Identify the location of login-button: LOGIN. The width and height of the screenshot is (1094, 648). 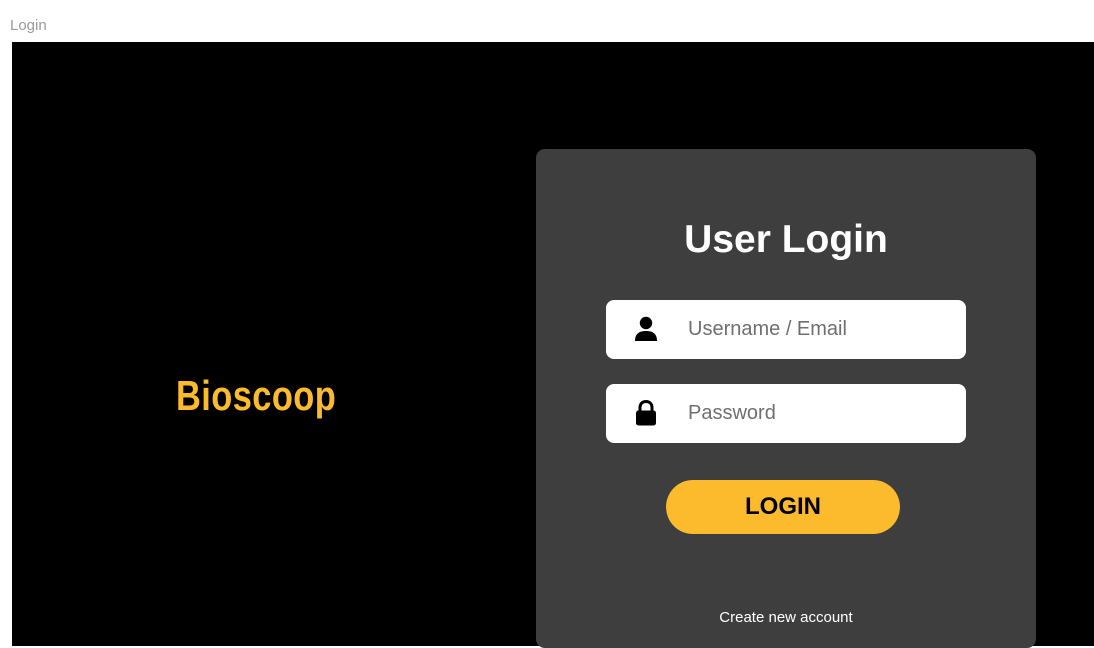
(783, 507).